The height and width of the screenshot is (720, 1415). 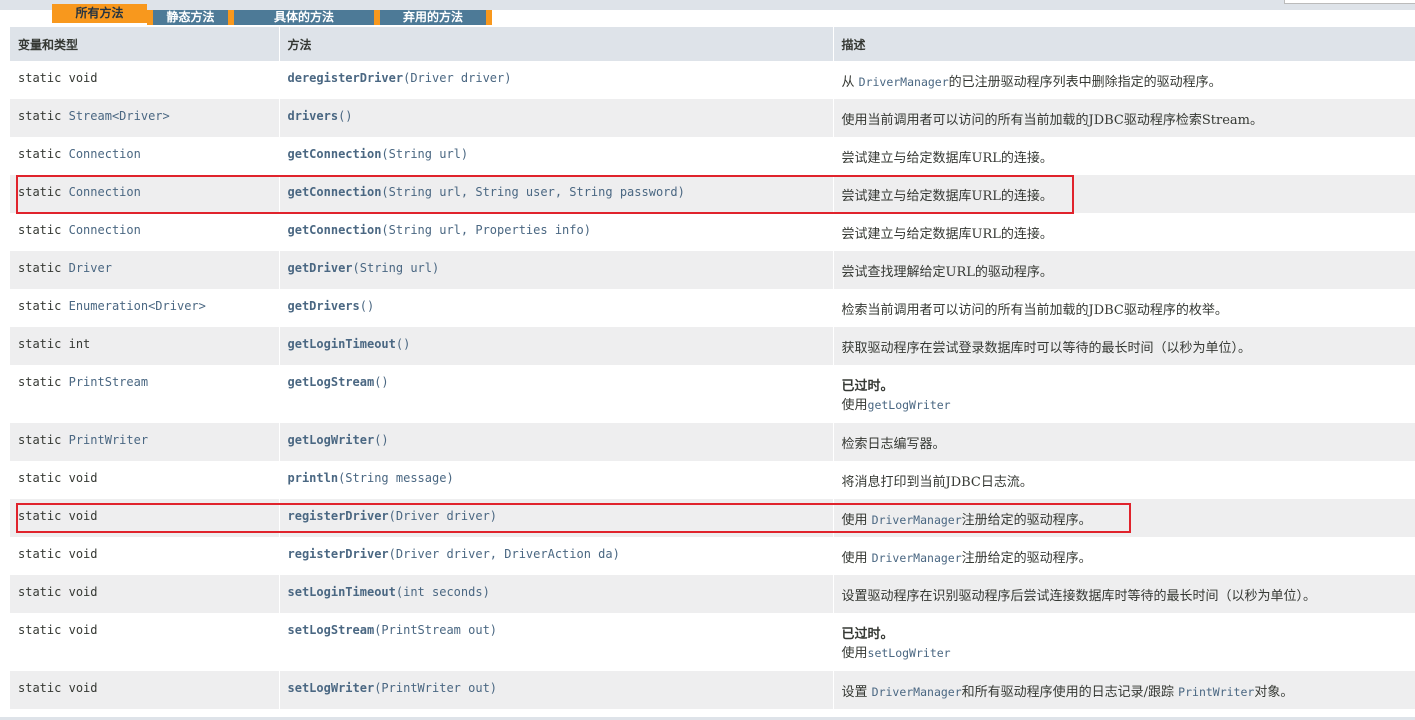 What do you see at coordinates (556, 156) in the screenshot?
I see `cell-method: getConnection(String url)` at bounding box center [556, 156].